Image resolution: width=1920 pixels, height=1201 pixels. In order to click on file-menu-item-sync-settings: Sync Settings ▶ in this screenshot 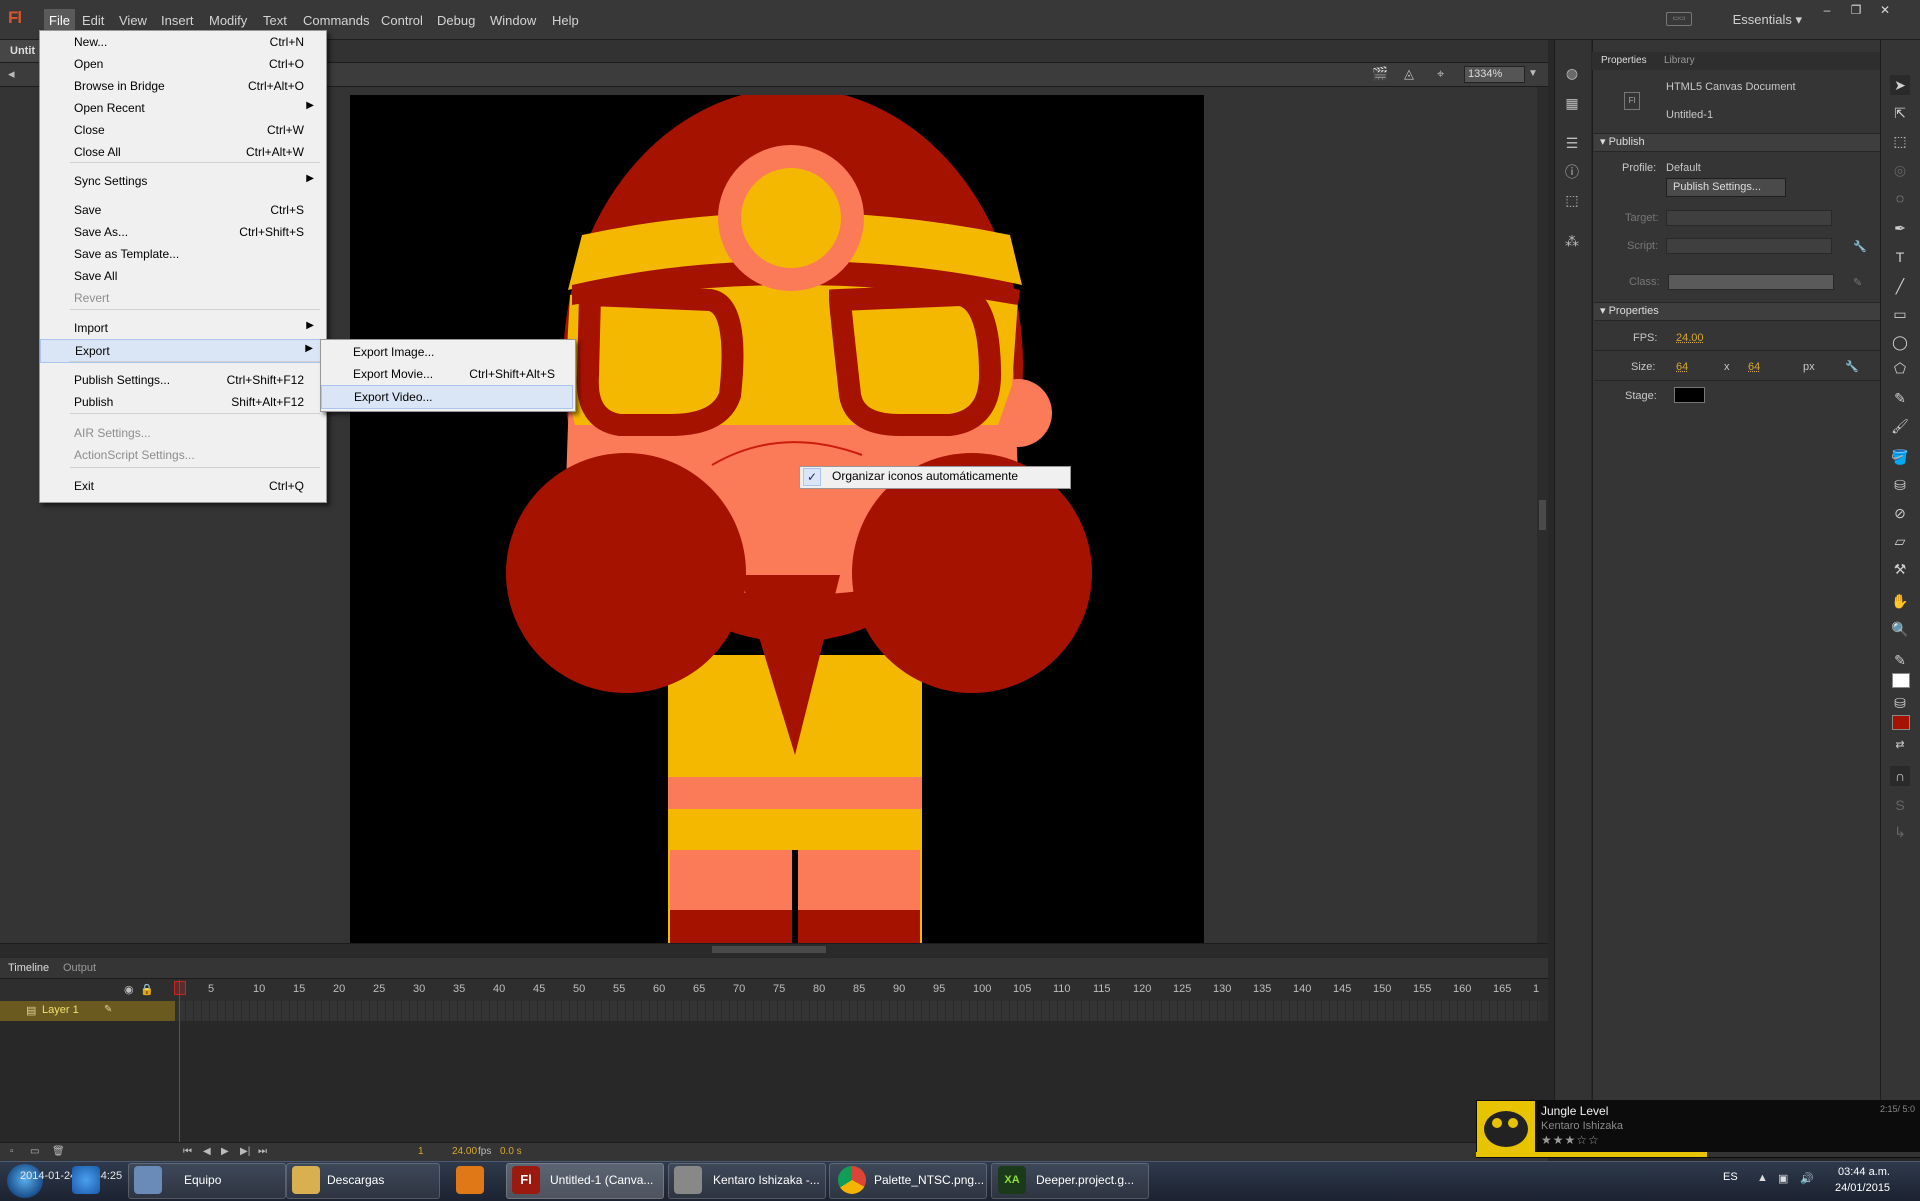, I will do `click(182, 181)`.